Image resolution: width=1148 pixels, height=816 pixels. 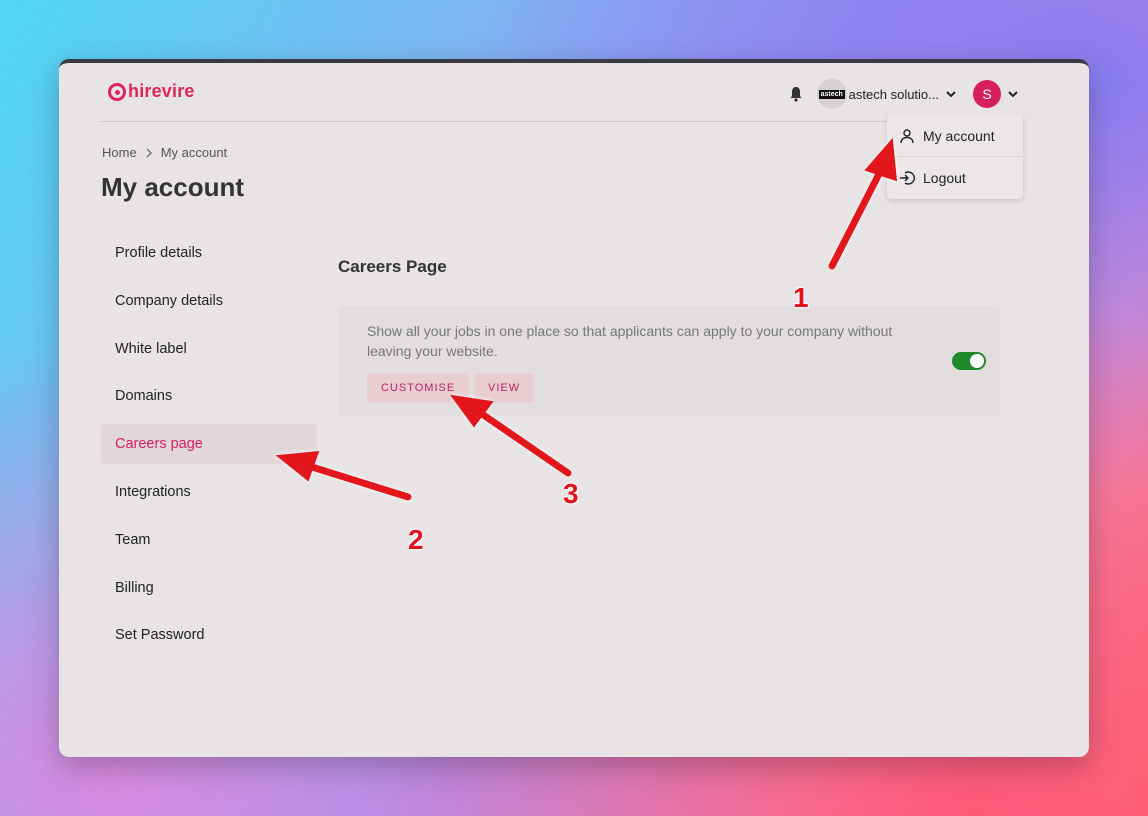 I want to click on company-avatar: astech, so click(x=831, y=94).